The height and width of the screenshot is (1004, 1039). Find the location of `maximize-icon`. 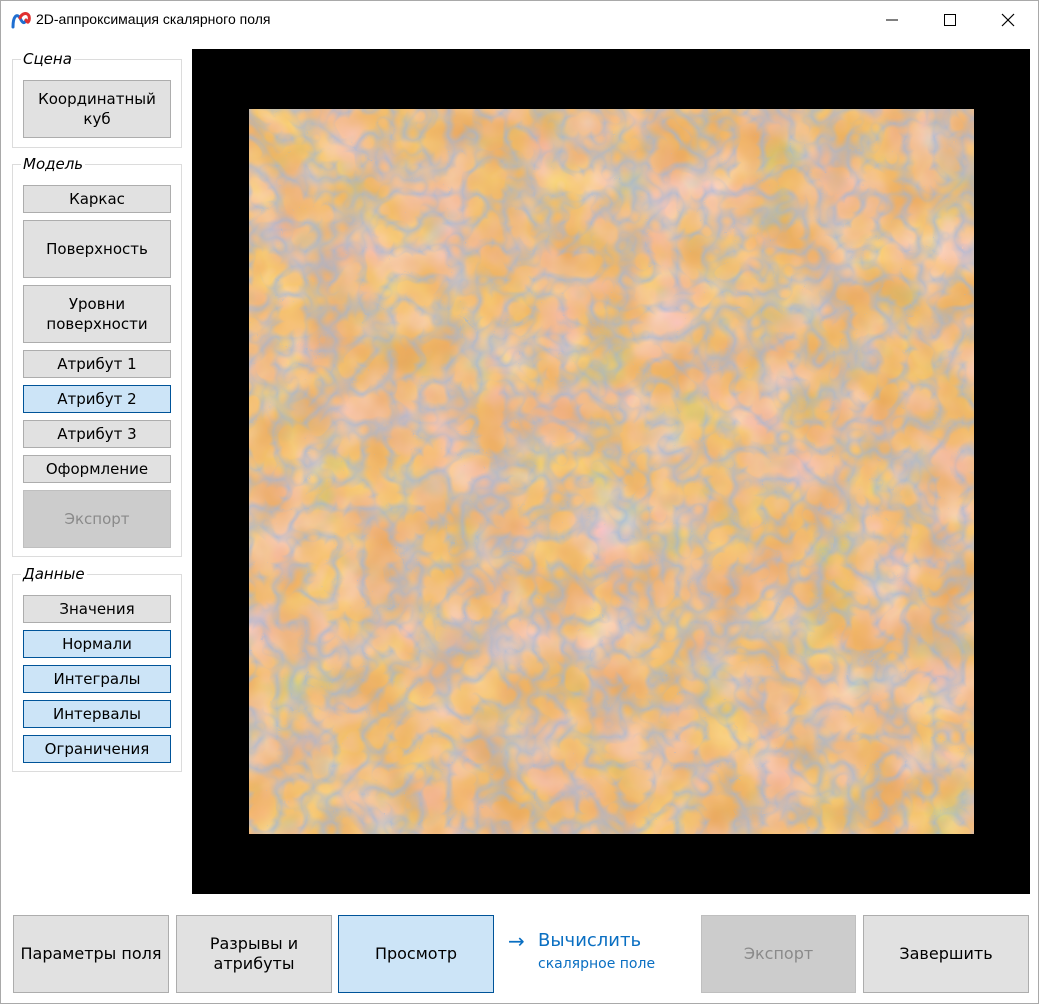

maximize-icon is located at coordinates (950, 20).